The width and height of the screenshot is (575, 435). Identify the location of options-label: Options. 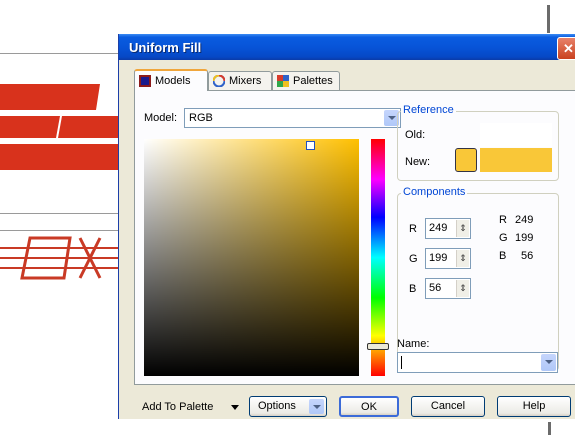
(277, 406).